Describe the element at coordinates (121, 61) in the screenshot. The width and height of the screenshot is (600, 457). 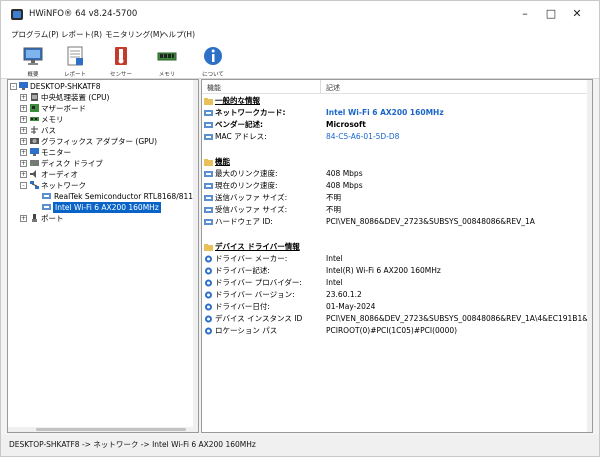
I see `sensor-button: センサー` at that location.